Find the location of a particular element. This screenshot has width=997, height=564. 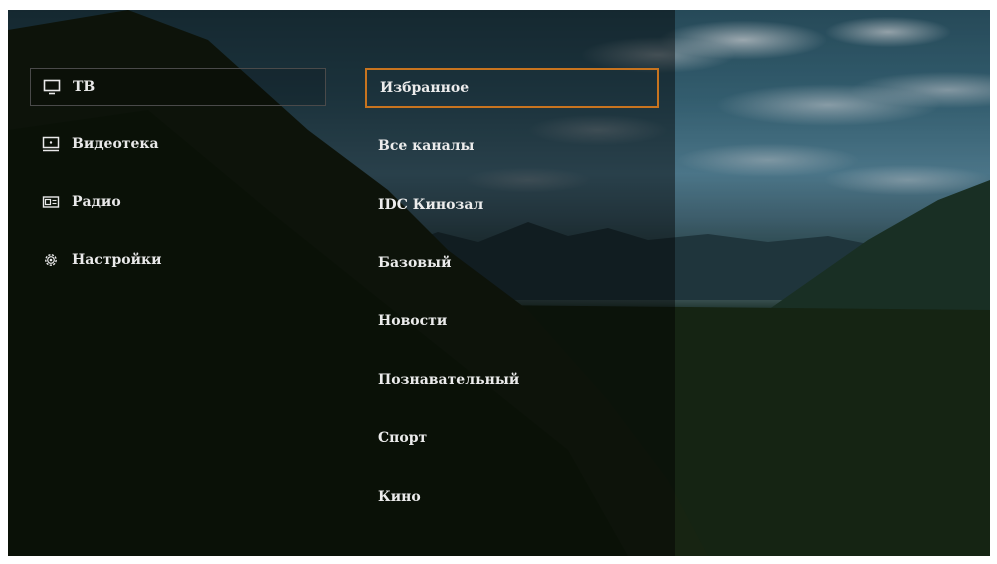

category-item-news: Новости is located at coordinates (512, 321).